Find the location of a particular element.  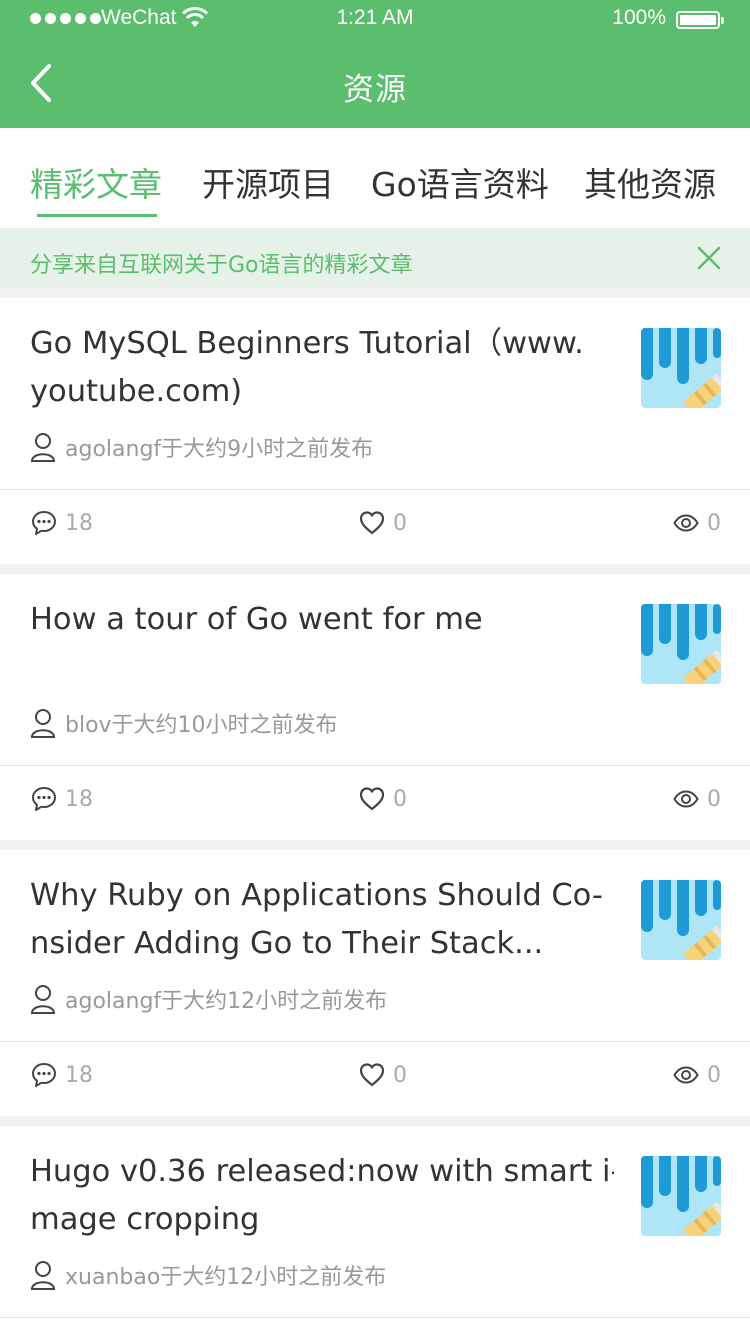

author-row: agolangf于大约9小时之前发布 is located at coordinates (201, 447).